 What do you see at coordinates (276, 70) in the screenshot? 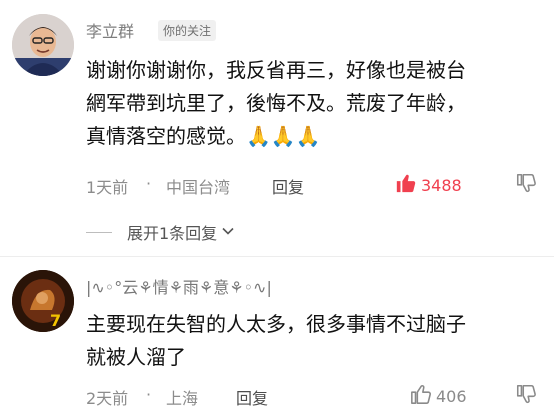
I see `comment-text-line: 谢谢你谢谢你，我反省再三，好像也是被台` at bounding box center [276, 70].